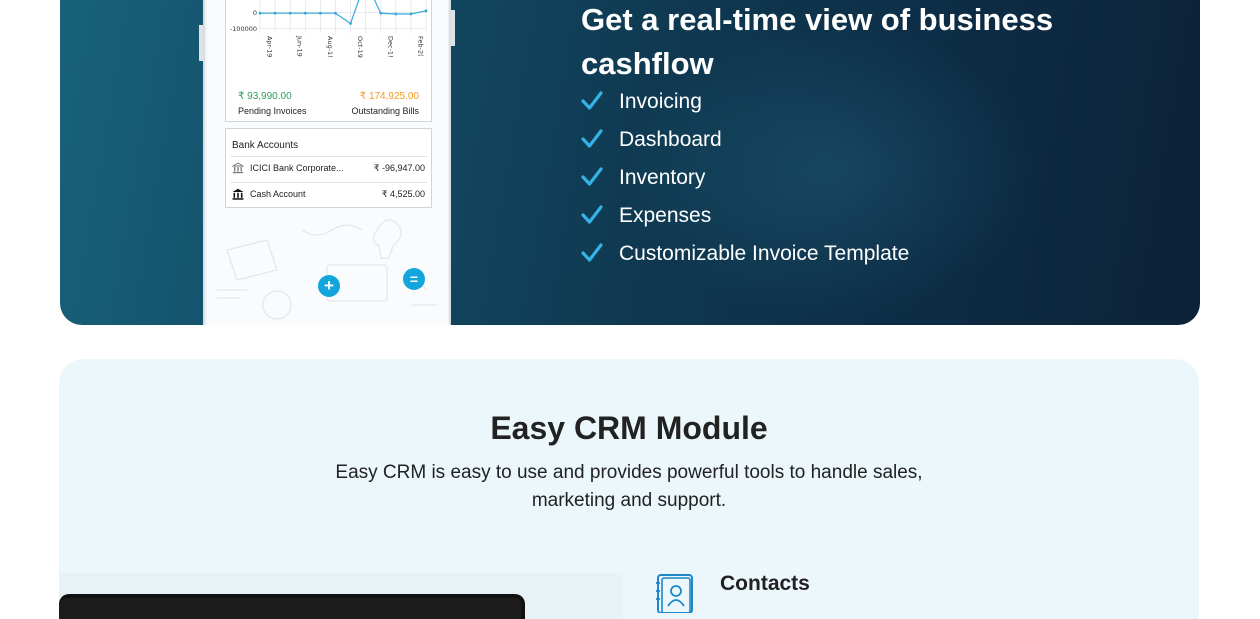 The image size is (1260, 619). I want to click on x-tick-label: Jun-19, so click(300, 46).